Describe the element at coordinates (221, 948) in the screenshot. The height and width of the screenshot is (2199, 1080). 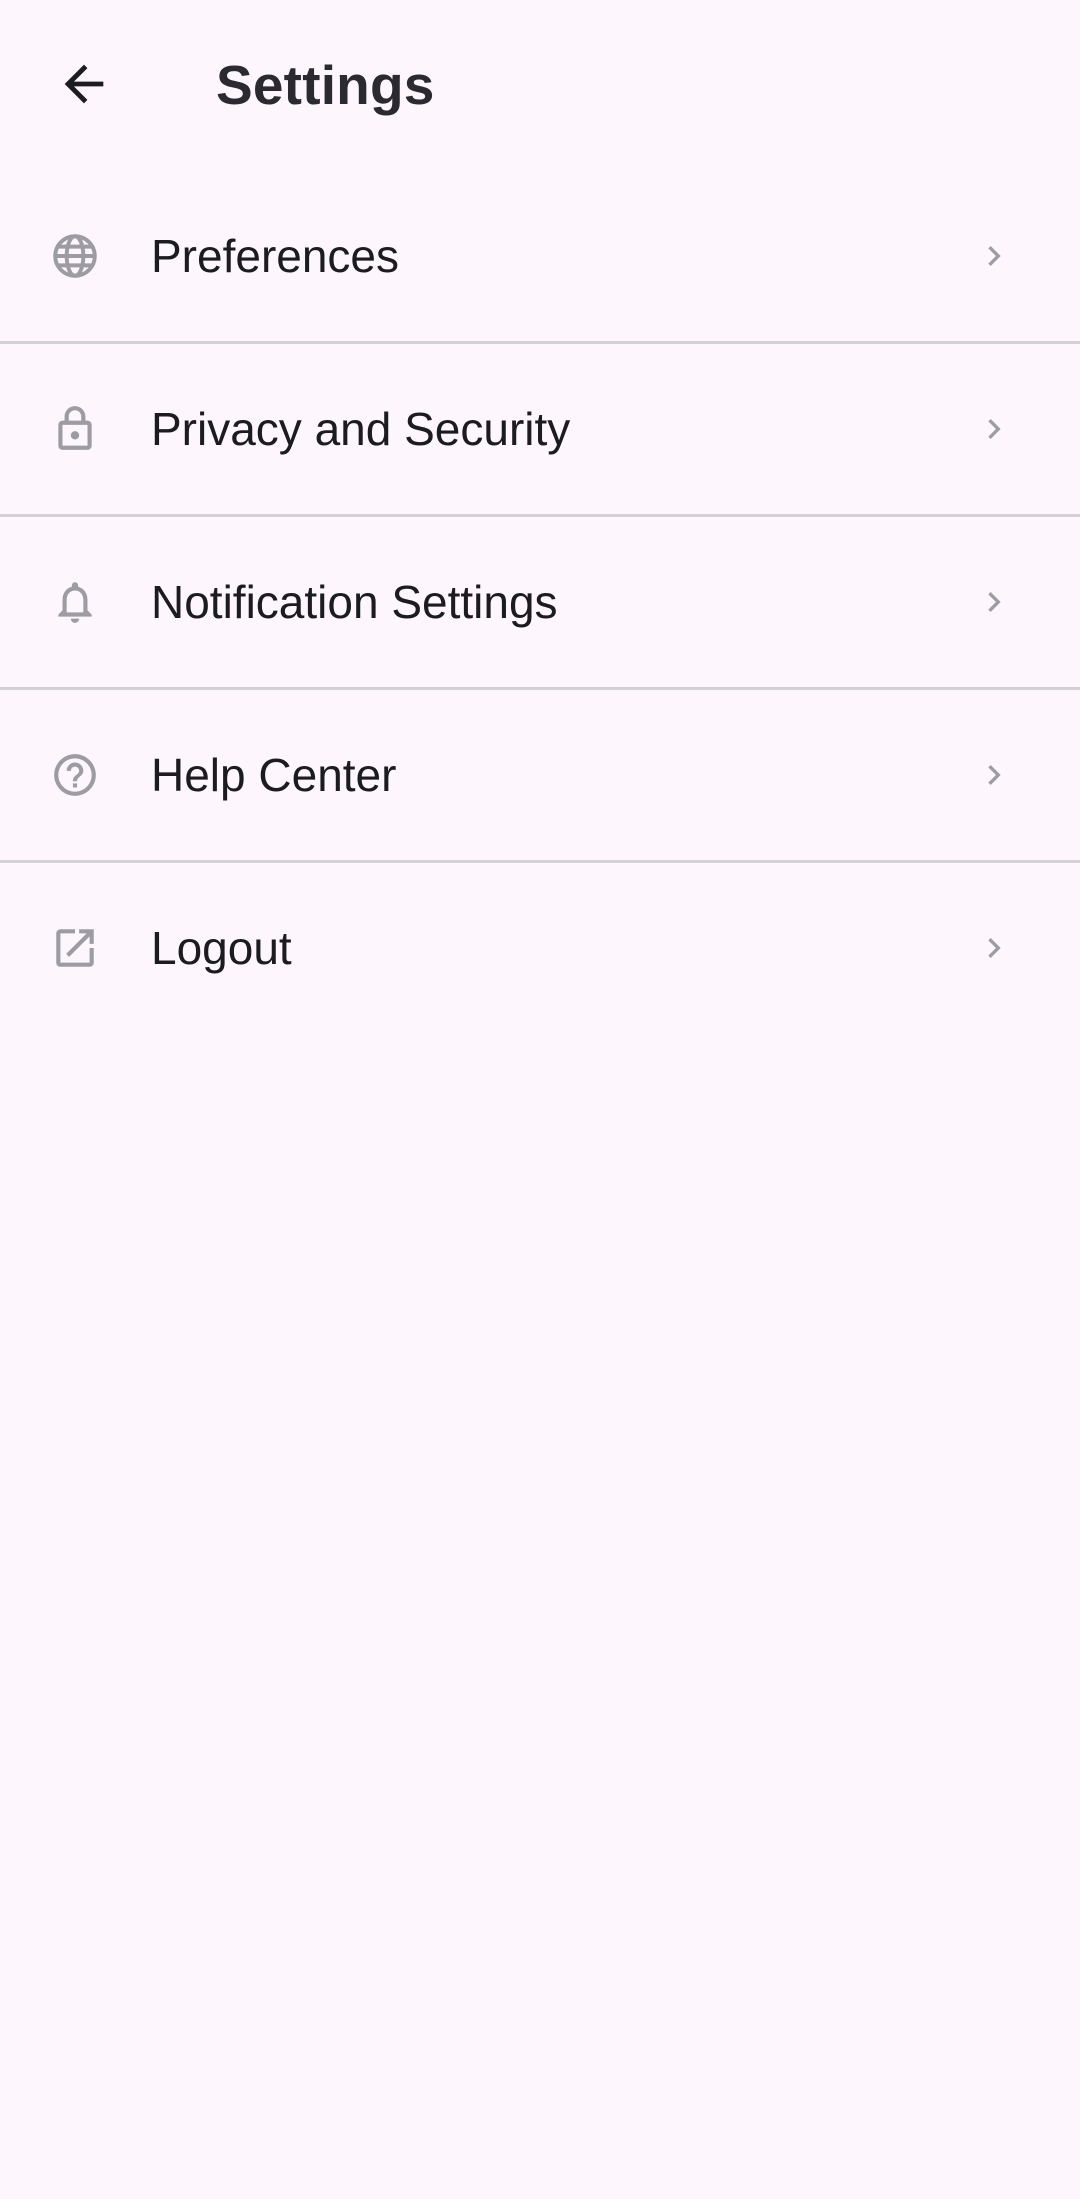
I see `settings-item-label: Logout` at that location.